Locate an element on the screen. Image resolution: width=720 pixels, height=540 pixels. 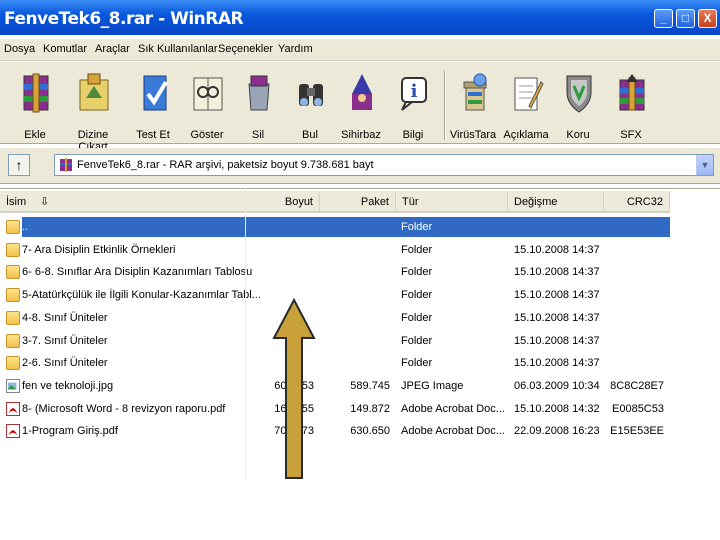
delete-icon is located at coordinates (259, 93).